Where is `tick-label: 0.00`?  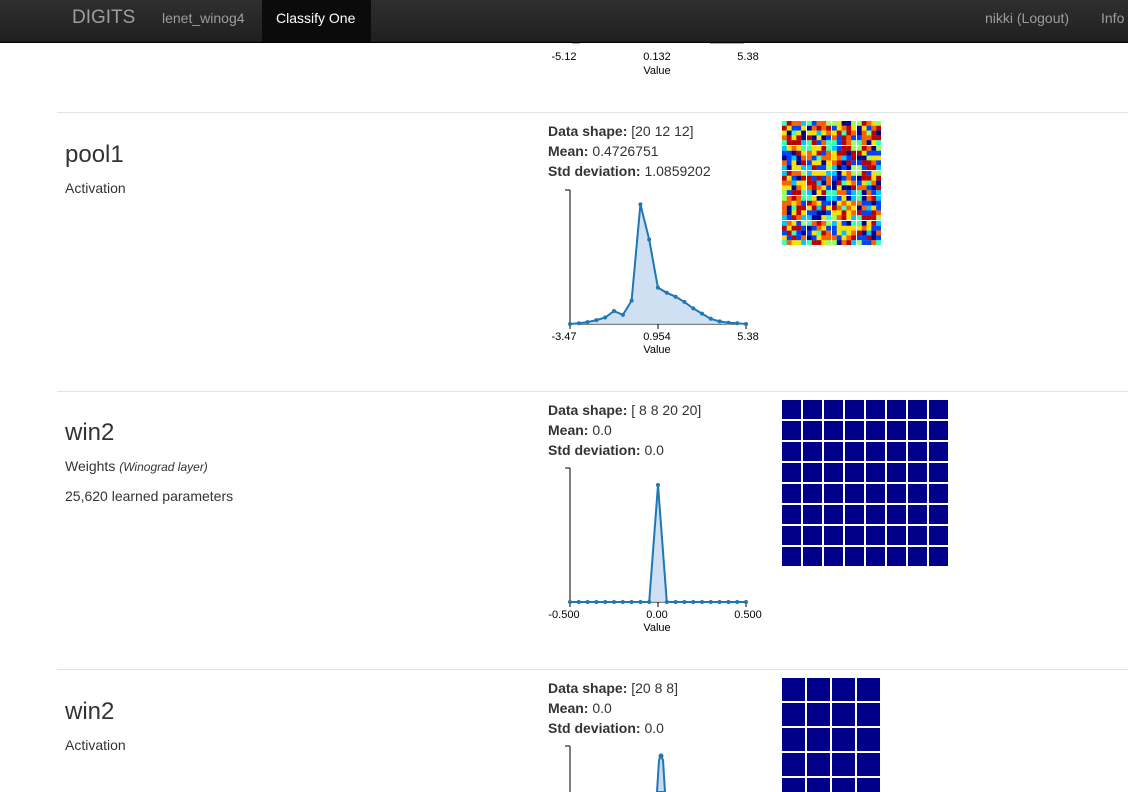 tick-label: 0.00 is located at coordinates (656, 615).